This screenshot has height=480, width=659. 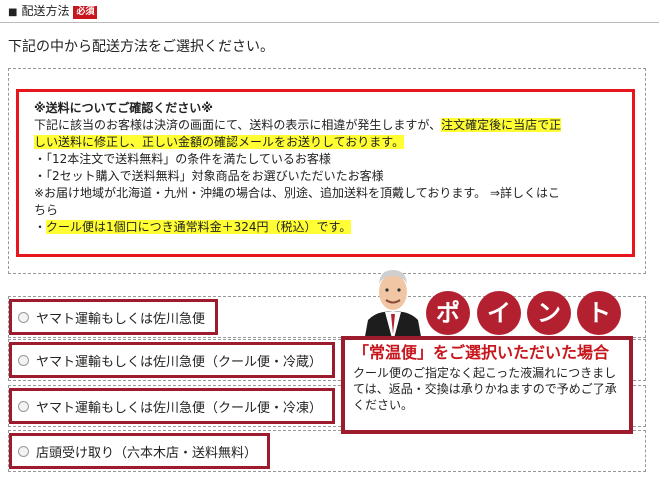 I want to click on required-badge: 必須, so click(x=85, y=12).